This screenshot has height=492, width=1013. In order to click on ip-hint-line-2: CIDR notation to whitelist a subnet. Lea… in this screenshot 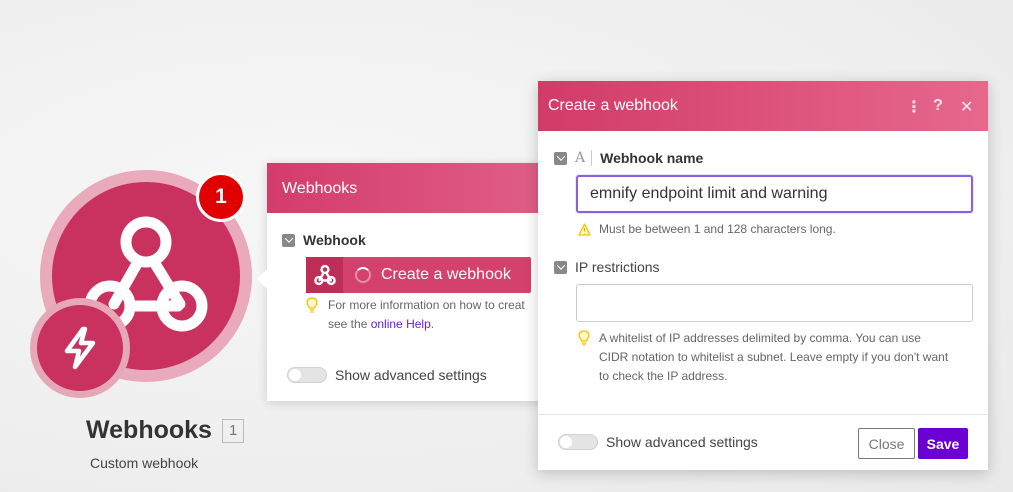, I will do `click(774, 357)`.